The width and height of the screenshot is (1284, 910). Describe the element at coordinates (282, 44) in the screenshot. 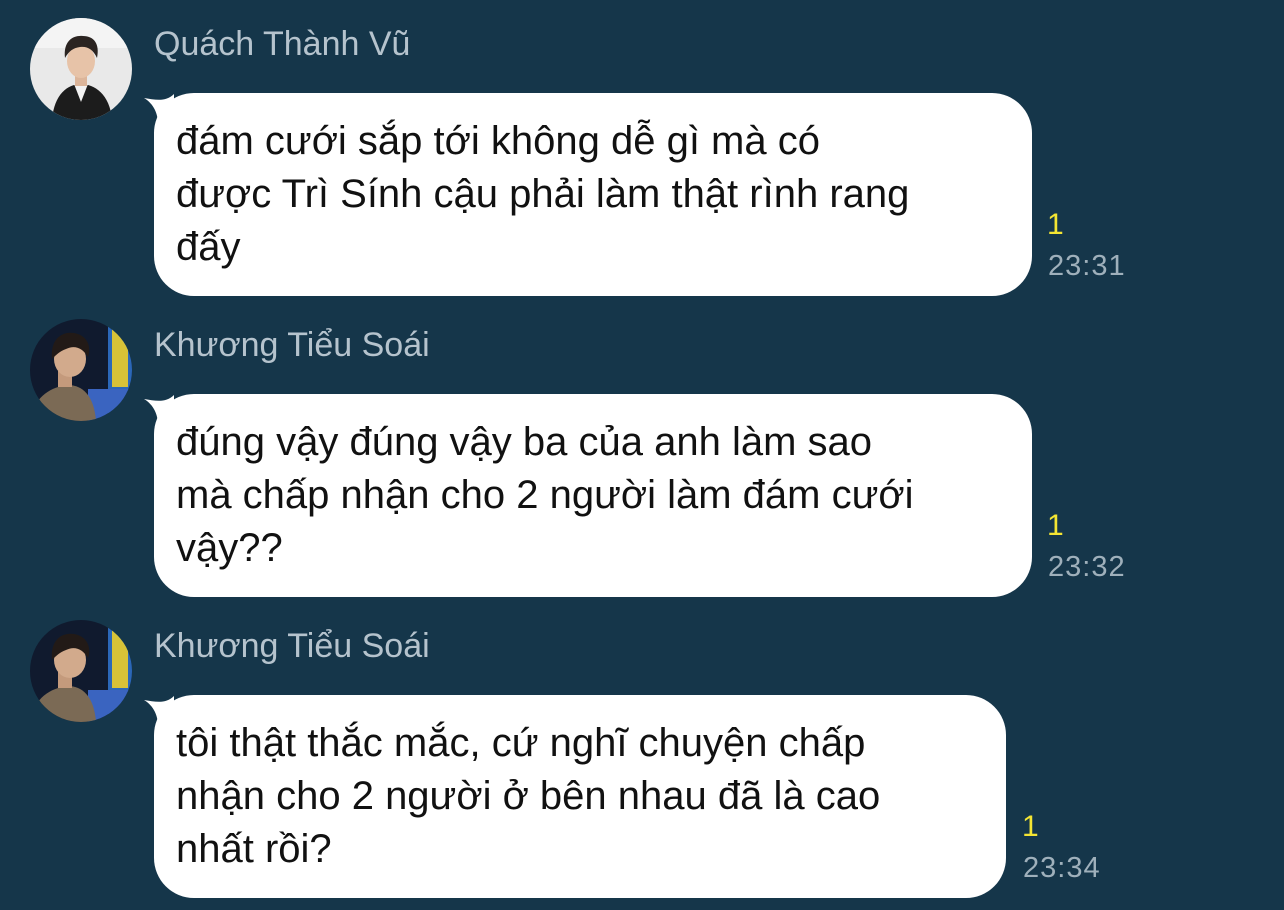

I see `sender-name: Quách Thành Vũ` at that location.